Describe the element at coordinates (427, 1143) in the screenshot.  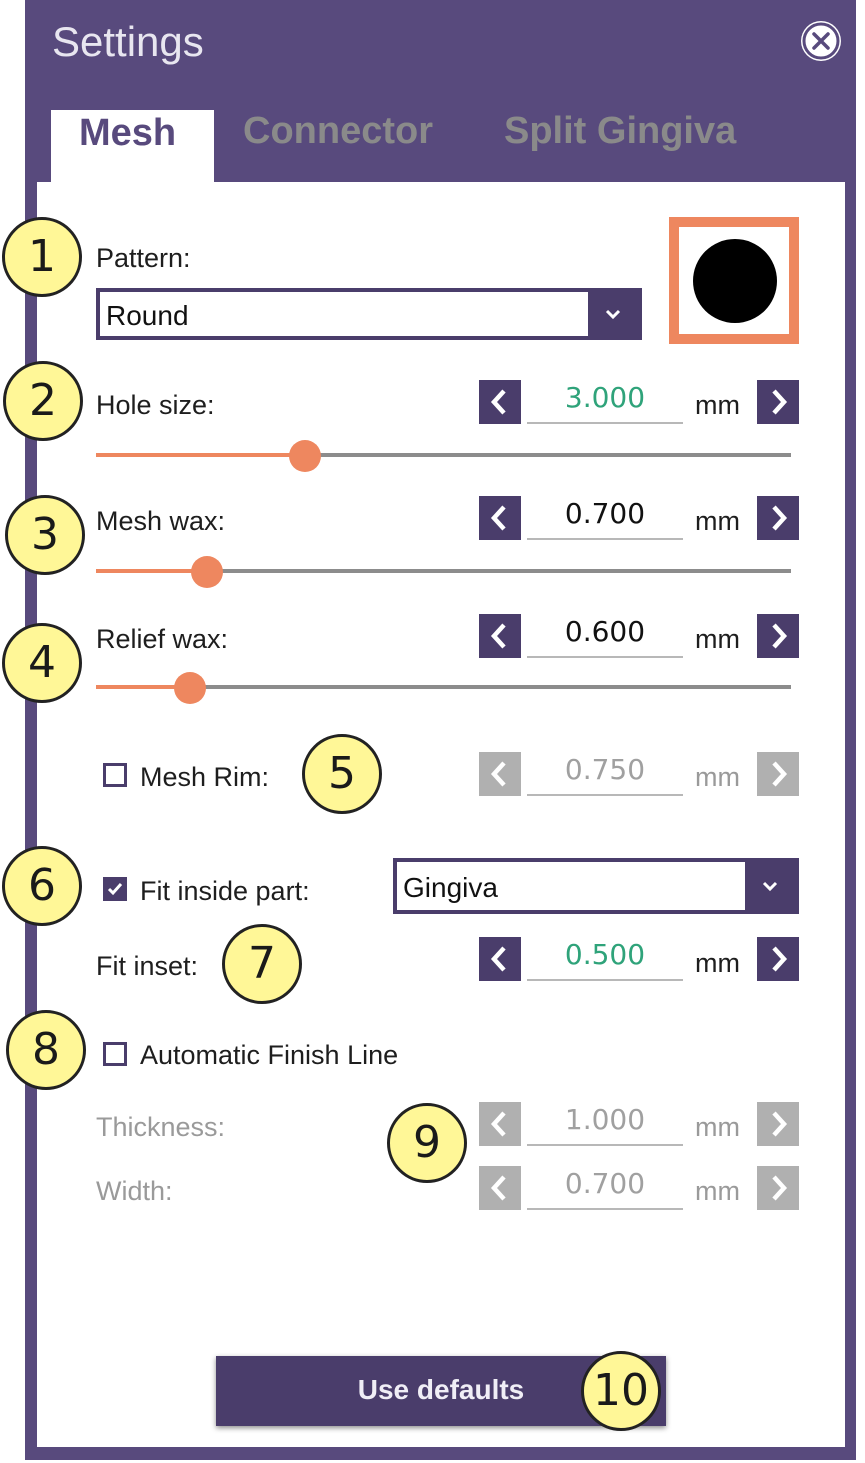
I see `callout-9: 9` at that location.